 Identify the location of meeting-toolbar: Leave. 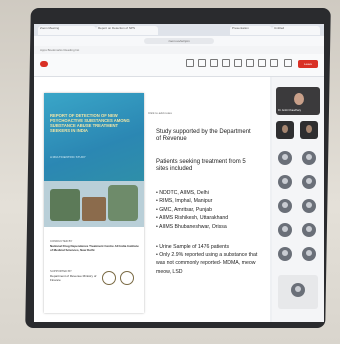
(179, 65).